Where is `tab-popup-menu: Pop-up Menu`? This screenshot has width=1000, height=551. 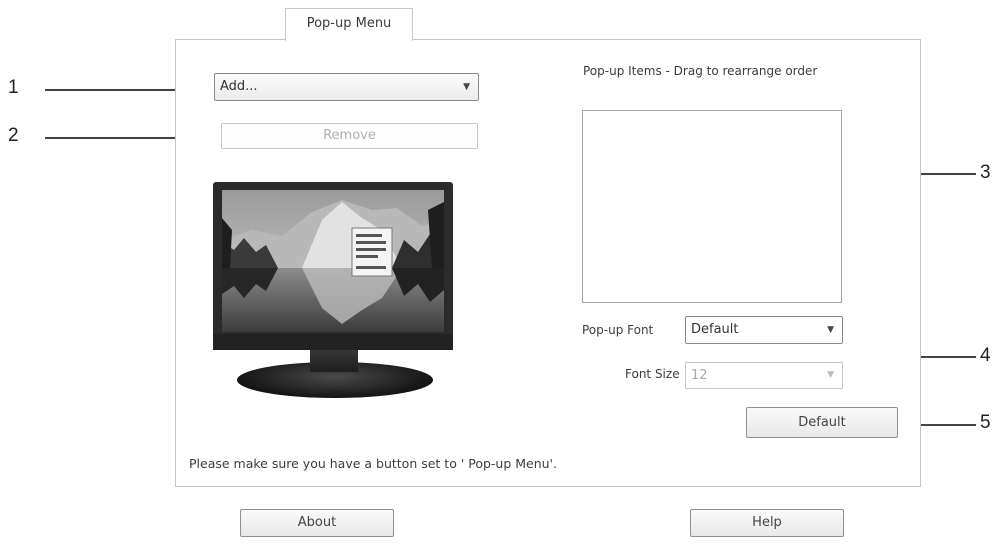
tab-popup-menu: Pop-up Menu is located at coordinates (349, 24).